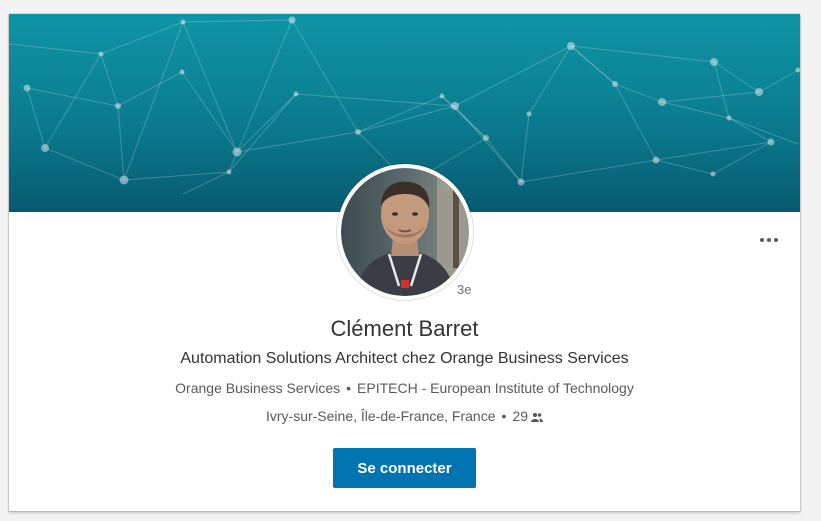 The image size is (821, 521). Describe the element at coordinates (380, 416) in the screenshot. I see `profile-location: Ivry-sur-Seine, Île-de-France, France` at that location.